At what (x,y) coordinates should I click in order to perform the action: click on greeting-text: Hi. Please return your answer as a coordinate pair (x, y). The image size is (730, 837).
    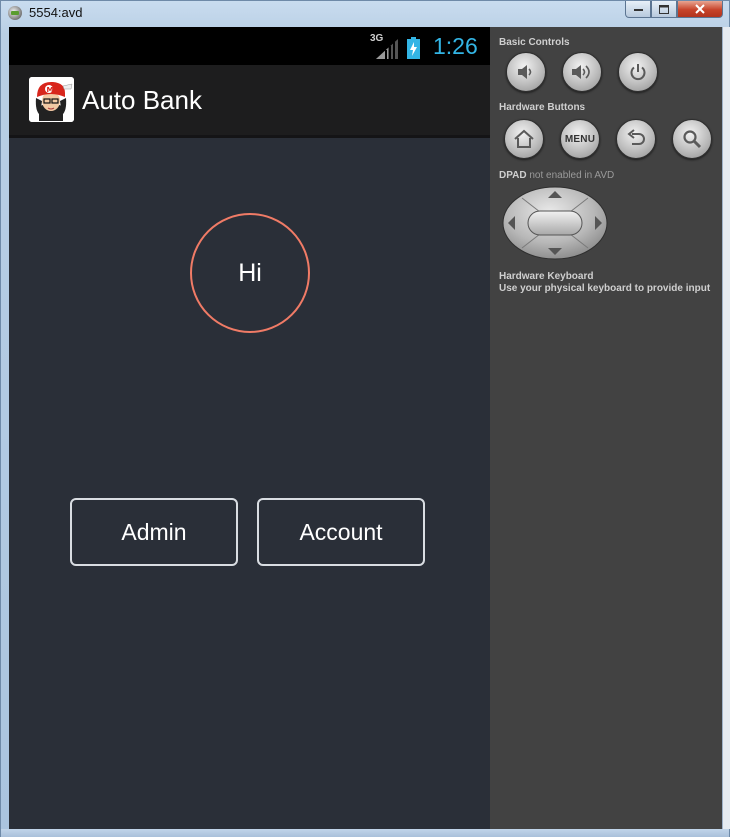
    Looking at the image, I should click on (250, 272).